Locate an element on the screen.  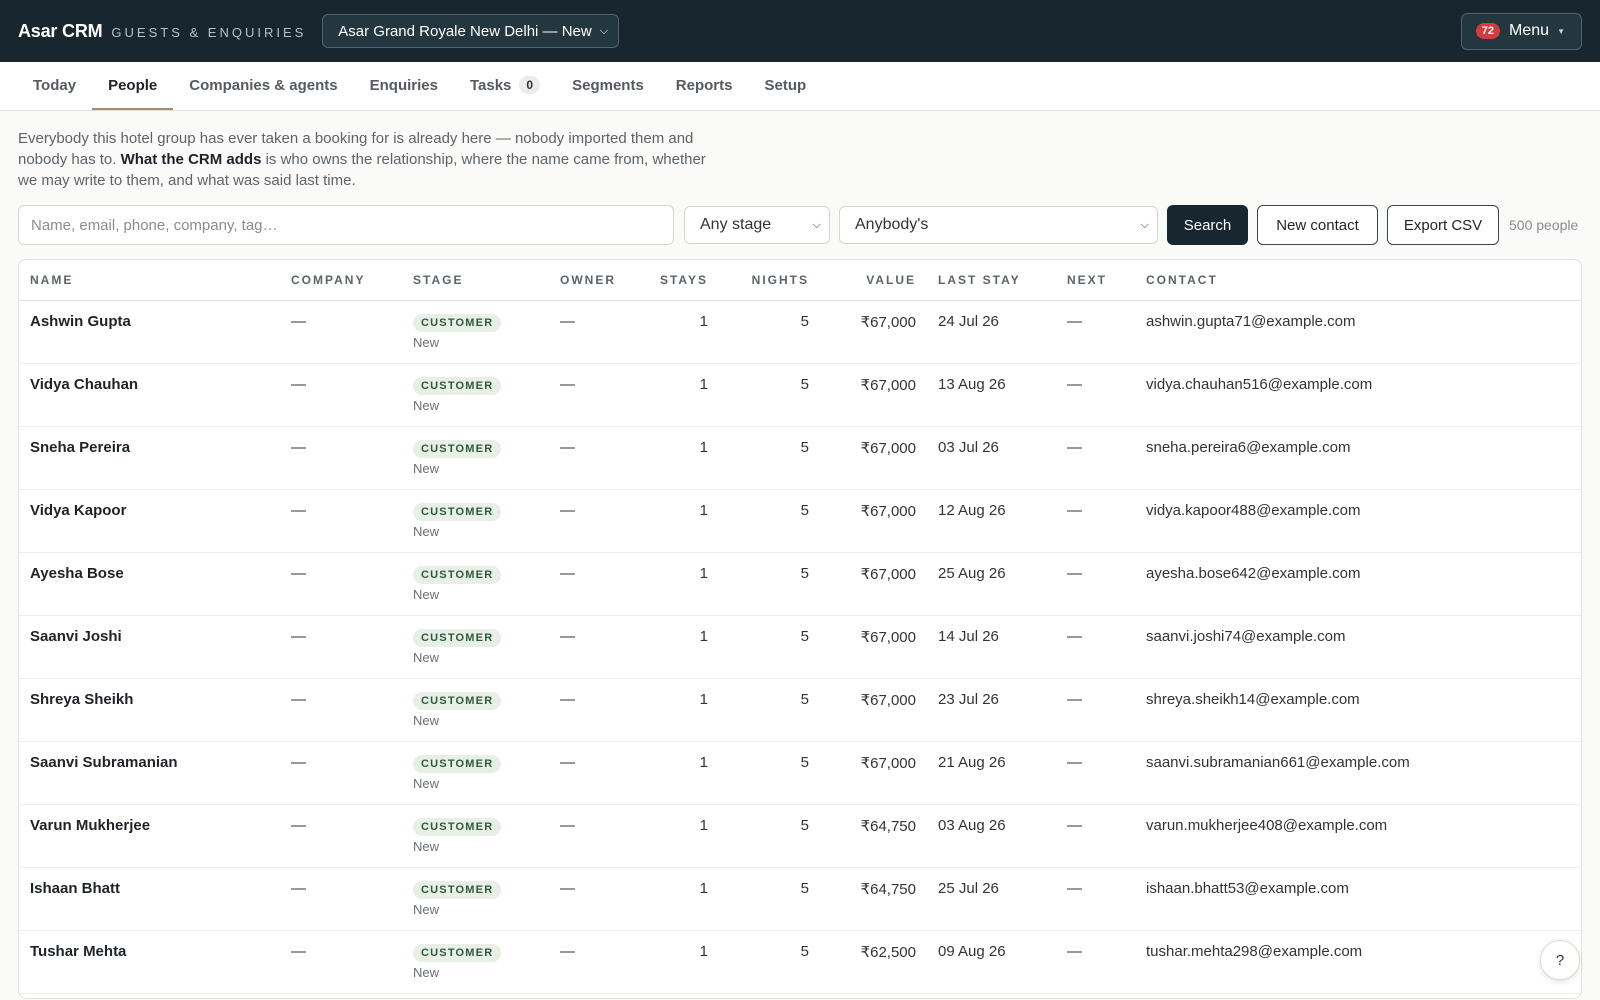
tab-reports: Reports is located at coordinates (704, 86).